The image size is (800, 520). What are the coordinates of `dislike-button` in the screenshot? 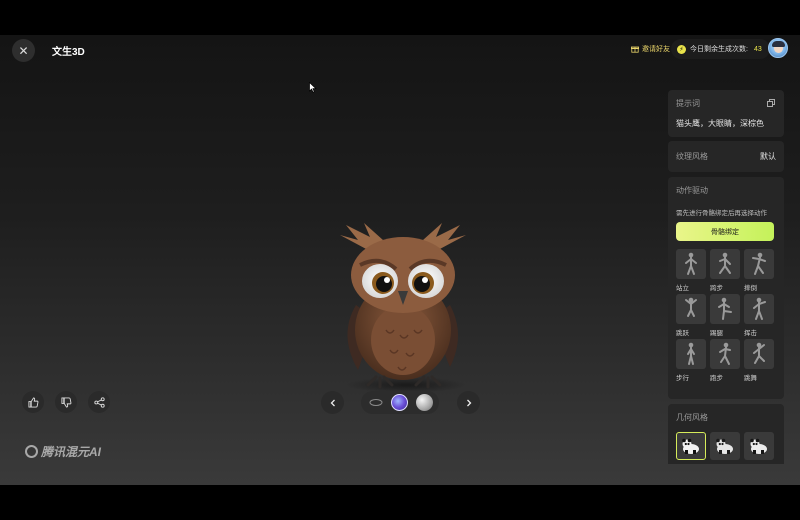 It's located at (66, 402).